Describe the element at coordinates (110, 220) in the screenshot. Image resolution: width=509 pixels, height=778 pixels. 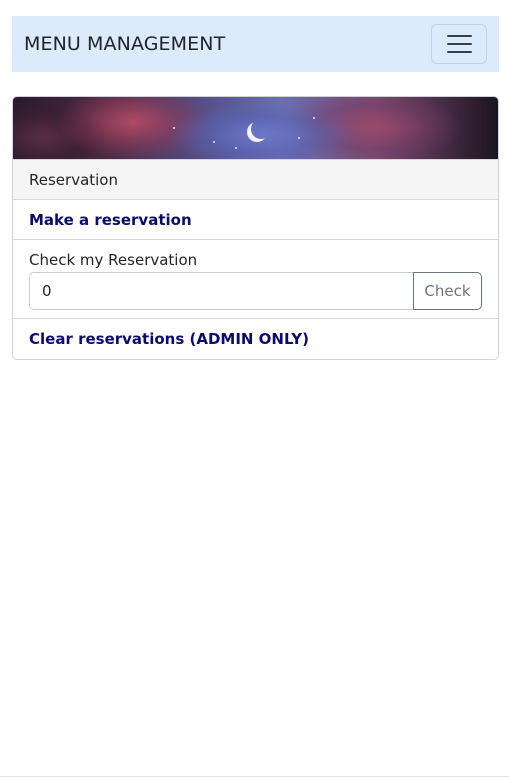
I see `make-reservation-link: Make a reservation` at that location.